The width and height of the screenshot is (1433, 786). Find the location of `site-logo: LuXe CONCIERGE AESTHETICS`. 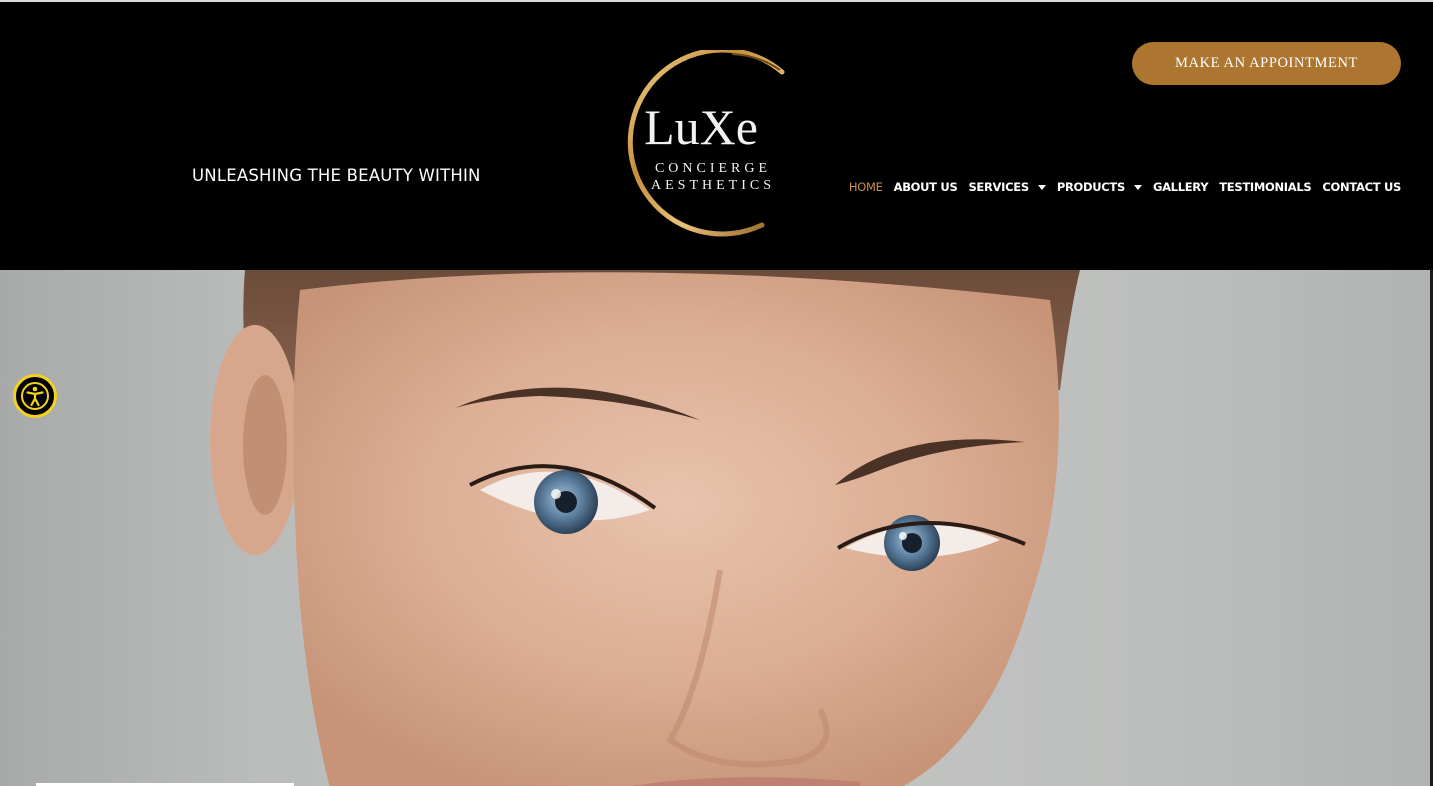

site-logo: LuXe CONCIERGE AESTHETICS is located at coordinates (702, 146).